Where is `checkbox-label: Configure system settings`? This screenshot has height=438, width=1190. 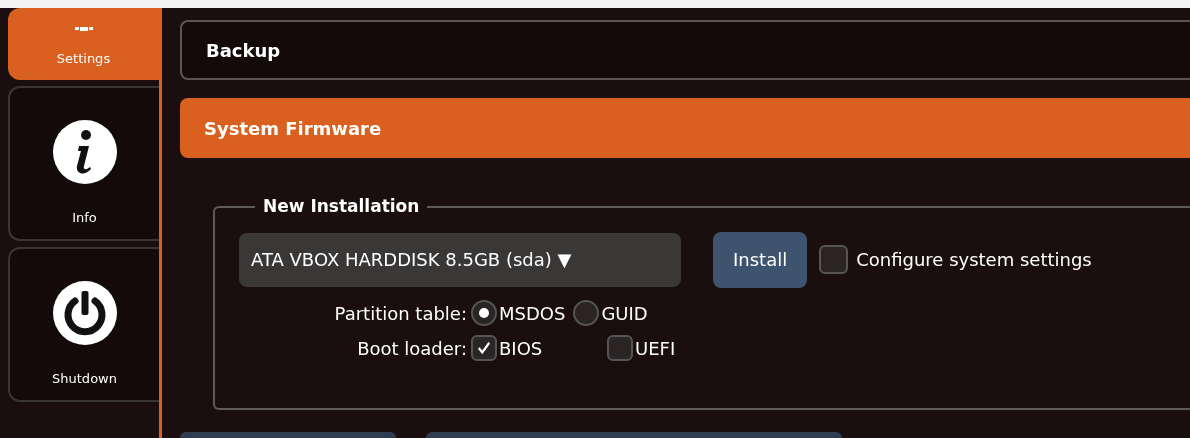 checkbox-label: Configure system settings is located at coordinates (974, 260).